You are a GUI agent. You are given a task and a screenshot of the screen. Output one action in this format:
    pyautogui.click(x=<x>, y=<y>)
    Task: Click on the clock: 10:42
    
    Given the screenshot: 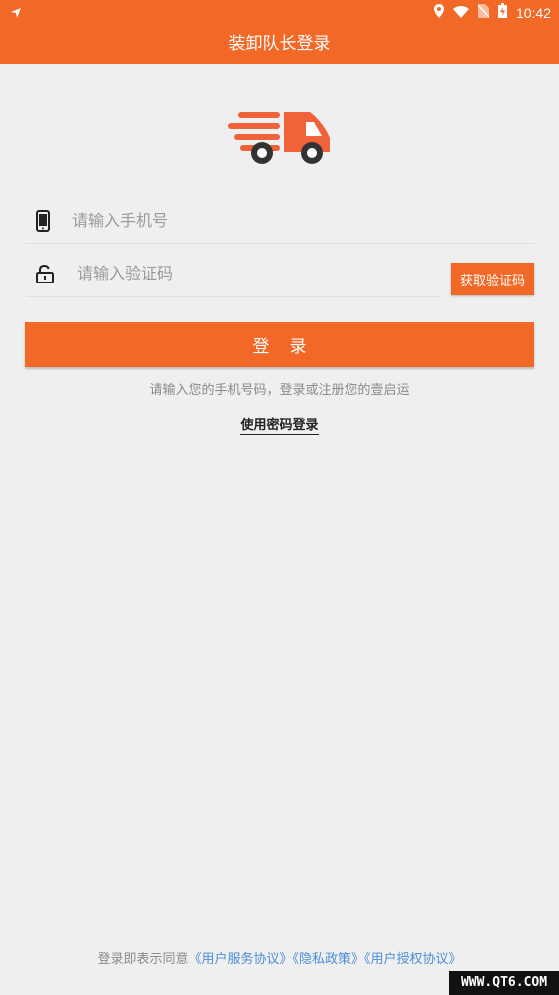 What is the action you would take?
    pyautogui.click(x=533, y=12)
    